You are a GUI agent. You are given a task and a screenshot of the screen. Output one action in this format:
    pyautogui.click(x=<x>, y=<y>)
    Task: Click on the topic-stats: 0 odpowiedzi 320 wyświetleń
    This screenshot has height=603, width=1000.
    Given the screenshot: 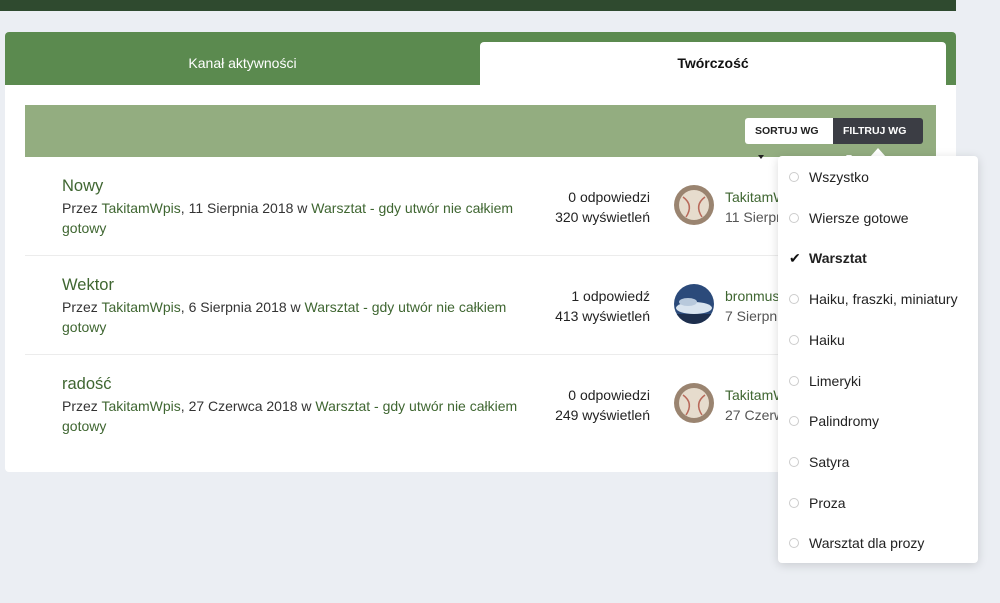 What is the action you would take?
    pyautogui.click(x=572, y=207)
    